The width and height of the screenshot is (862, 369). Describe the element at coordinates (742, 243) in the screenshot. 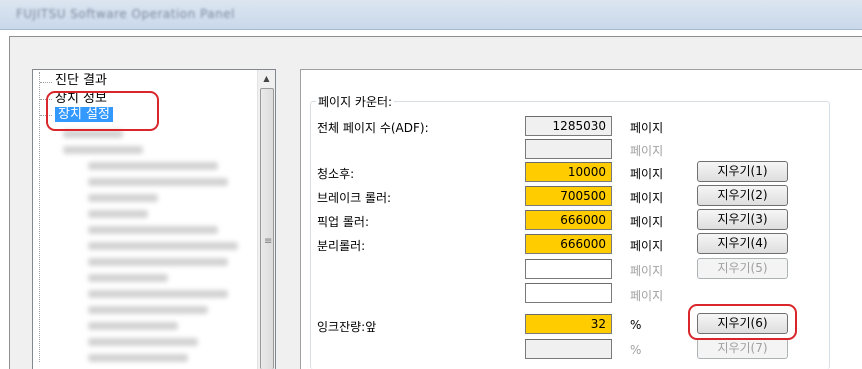

I see `clear-button-4: 지우기(4)` at that location.